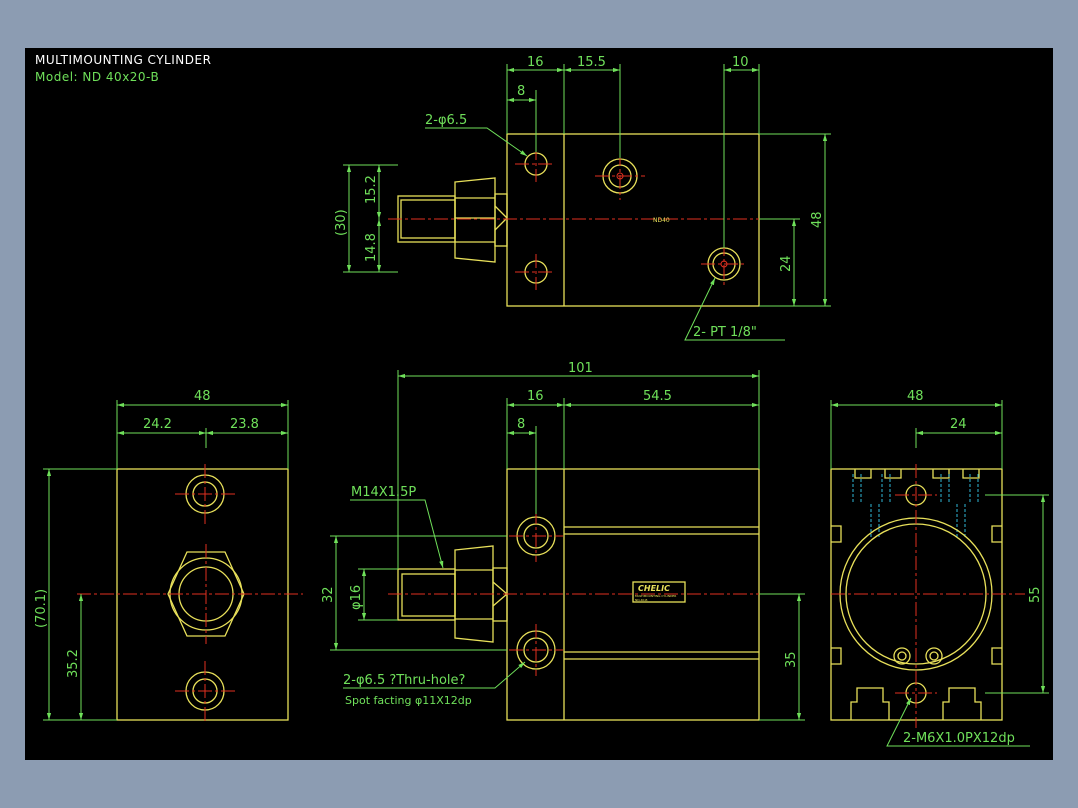  I want to click on right-view: 48 24 55 2-M6X1.0PX12dp, so click(939, 568).